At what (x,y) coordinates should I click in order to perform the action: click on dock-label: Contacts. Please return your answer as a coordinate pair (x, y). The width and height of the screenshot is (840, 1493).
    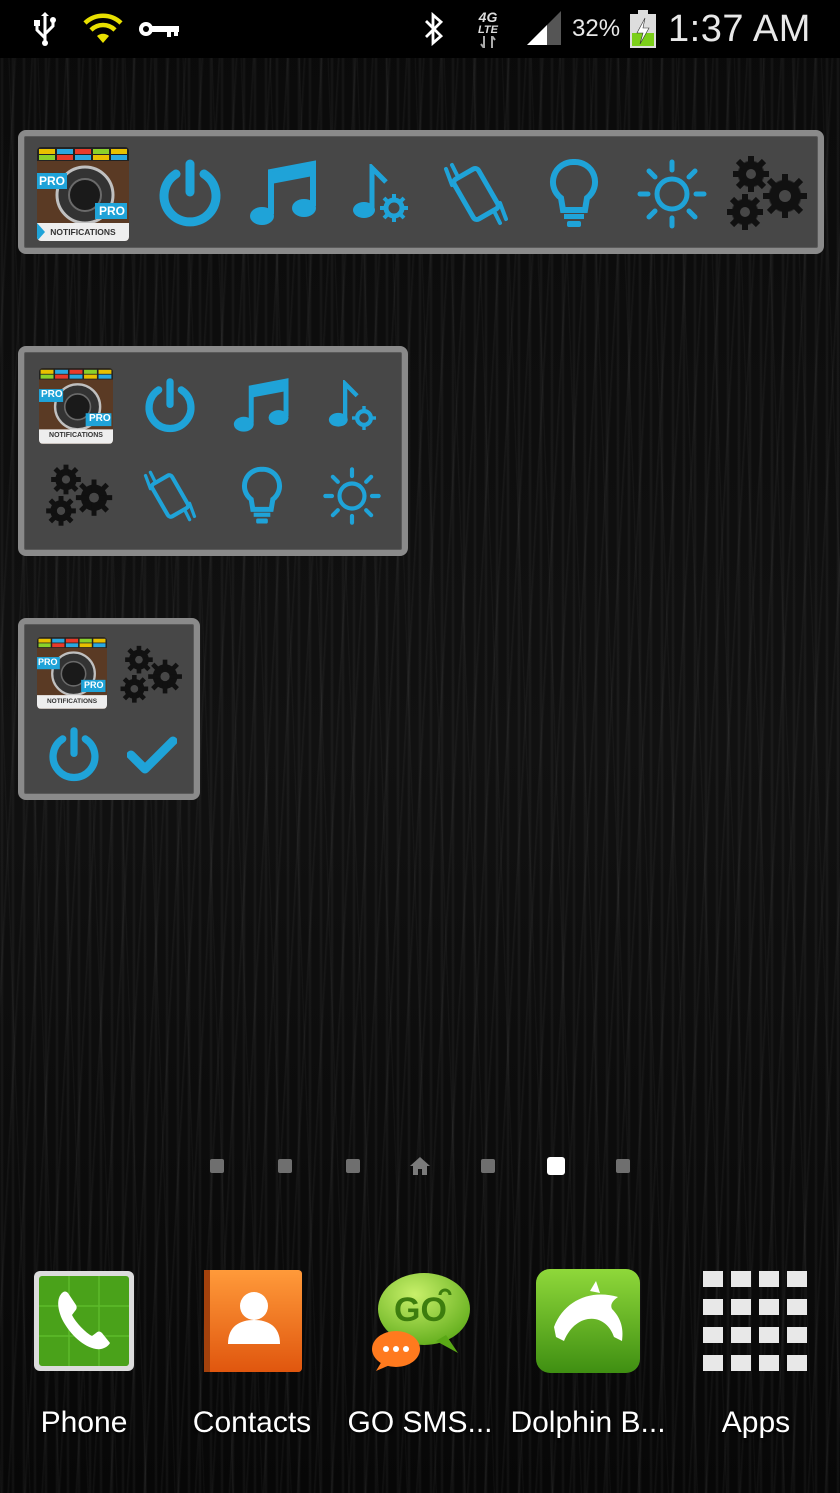
    Looking at the image, I should click on (252, 1422).